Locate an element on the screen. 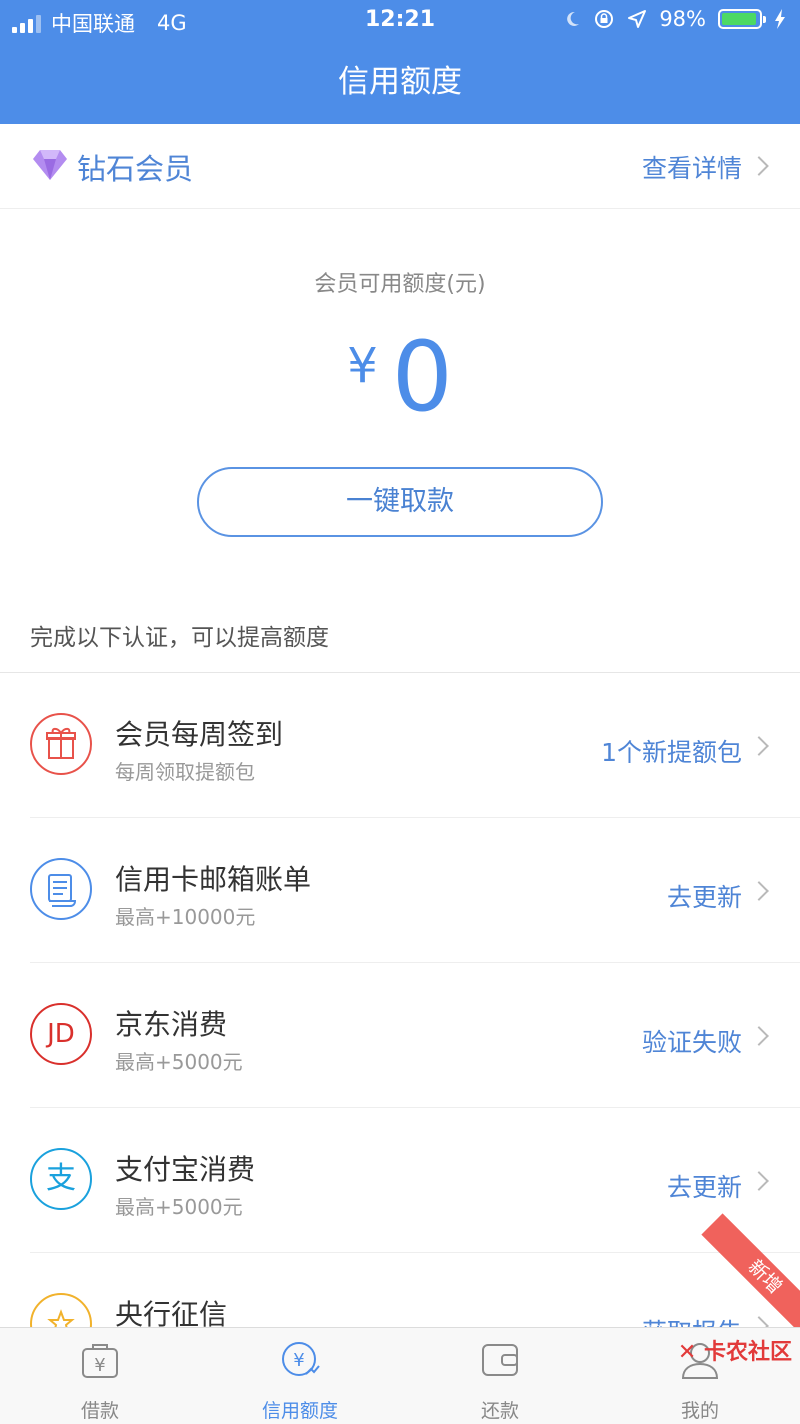 This screenshot has width=800, height=1424. view-details-link: 查看详情 is located at coordinates (692, 167).